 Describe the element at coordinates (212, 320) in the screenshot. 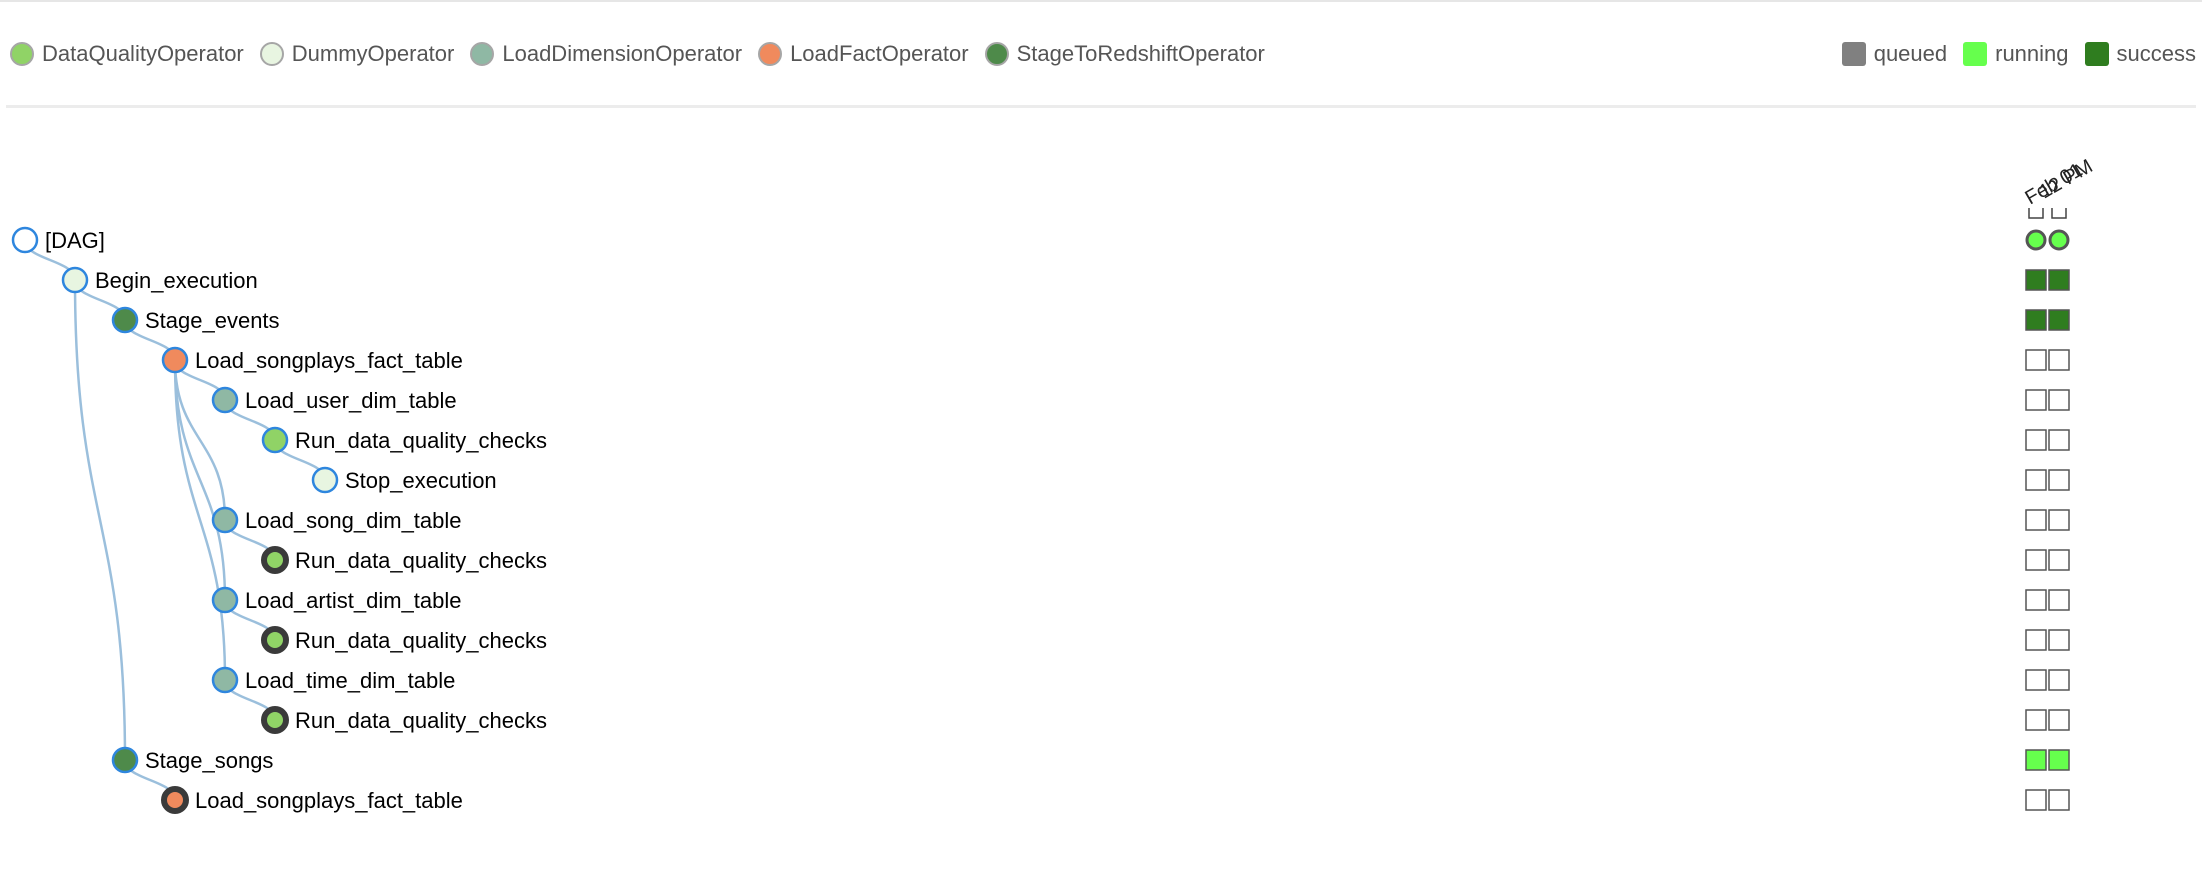

I see `task-label: Stage_events` at that location.